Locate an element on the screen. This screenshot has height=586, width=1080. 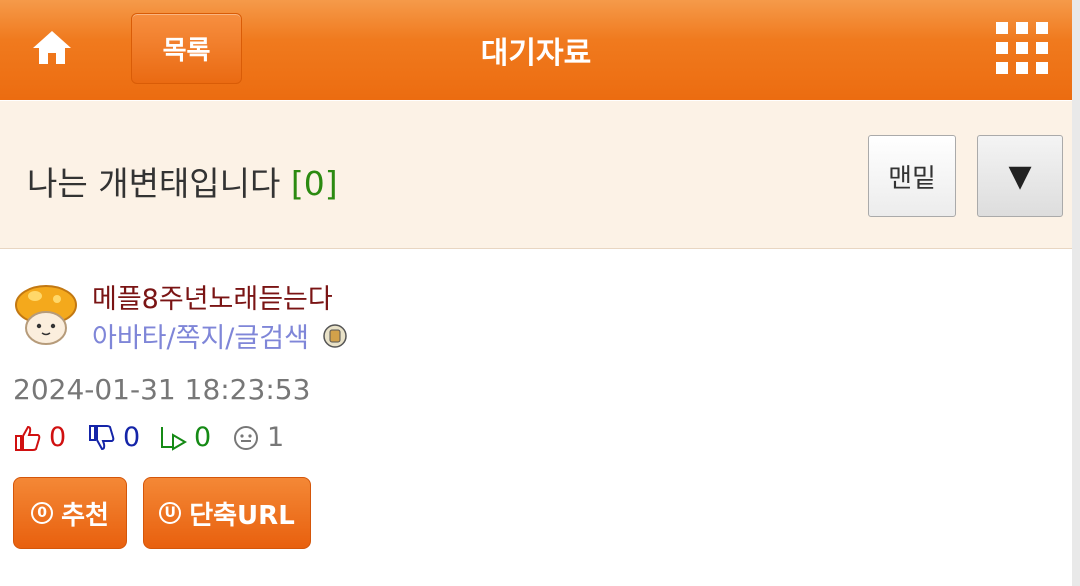
view-stat: 1 is located at coordinates (257, 437).